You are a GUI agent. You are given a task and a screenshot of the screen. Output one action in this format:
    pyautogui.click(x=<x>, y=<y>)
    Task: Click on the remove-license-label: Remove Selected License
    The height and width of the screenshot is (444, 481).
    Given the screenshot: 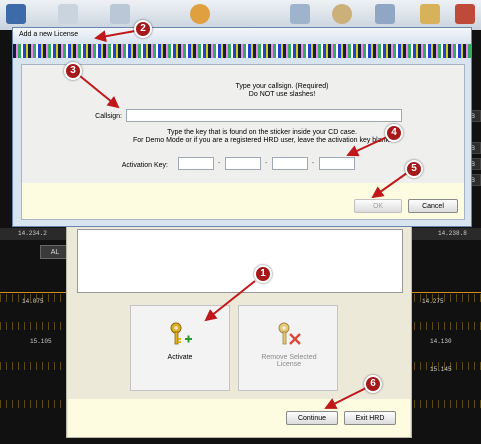 What is the action you would take?
    pyautogui.click(x=289, y=361)
    